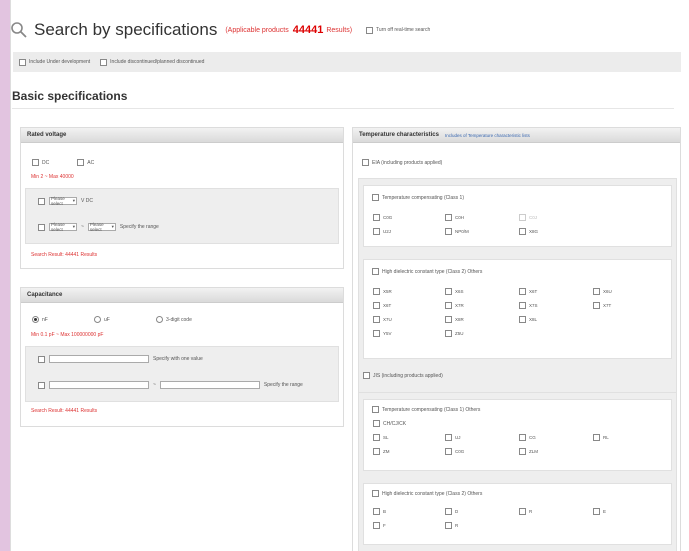  What do you see at coordinates (601, 437) in the screenshot?
I see `grid-item: RL` at bounding box center [601, 437].